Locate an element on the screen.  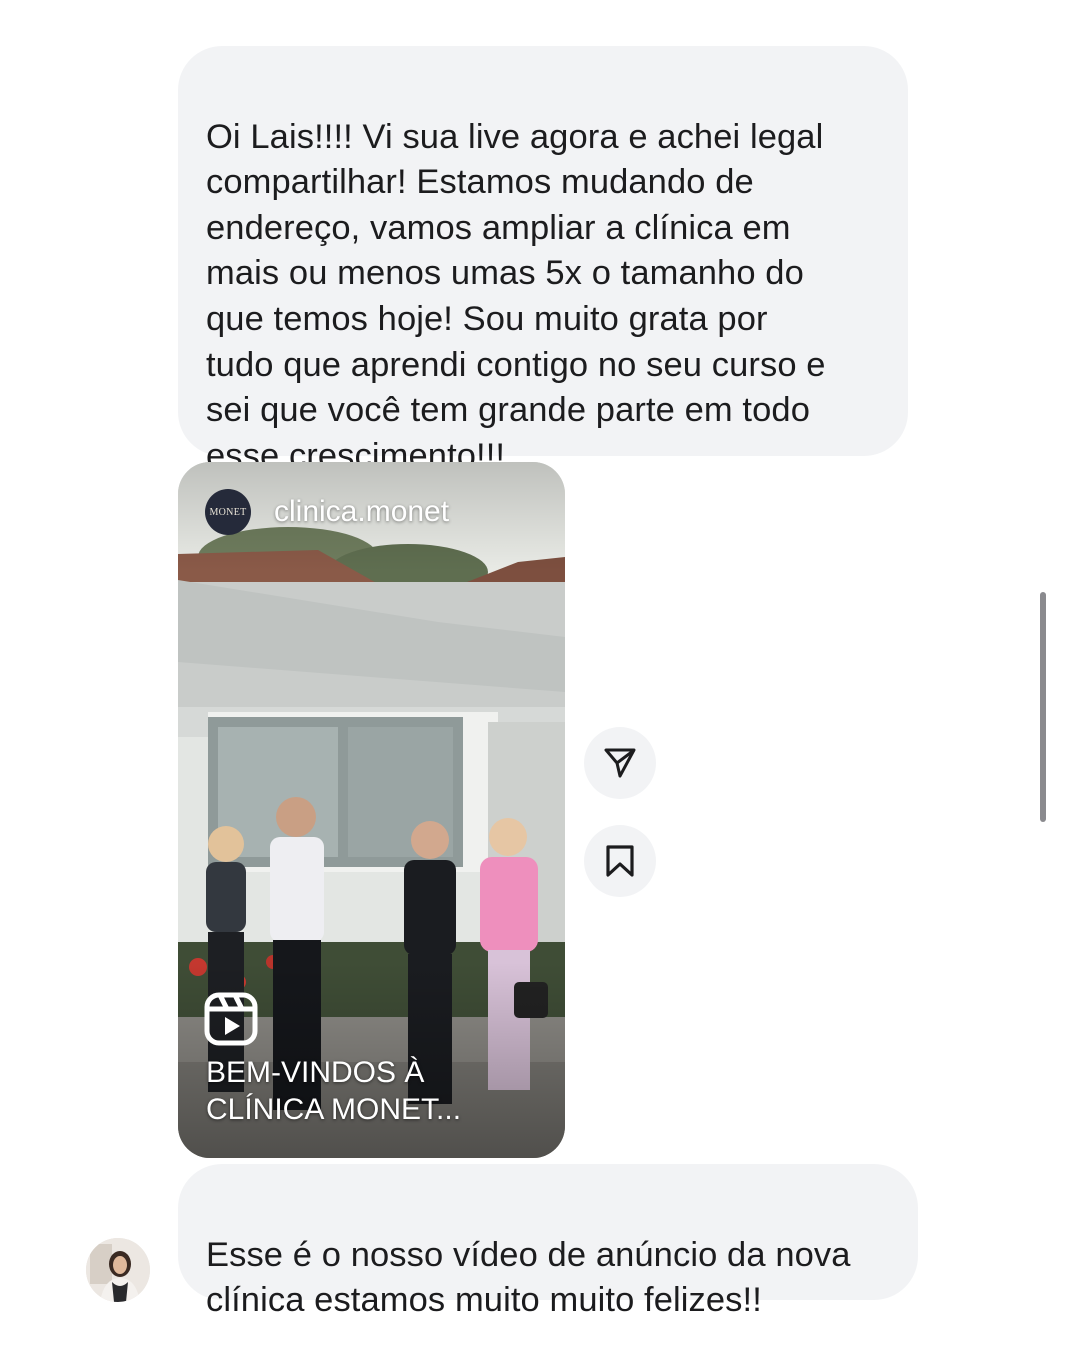
scrollbar is located at coordinates (1043, 707).